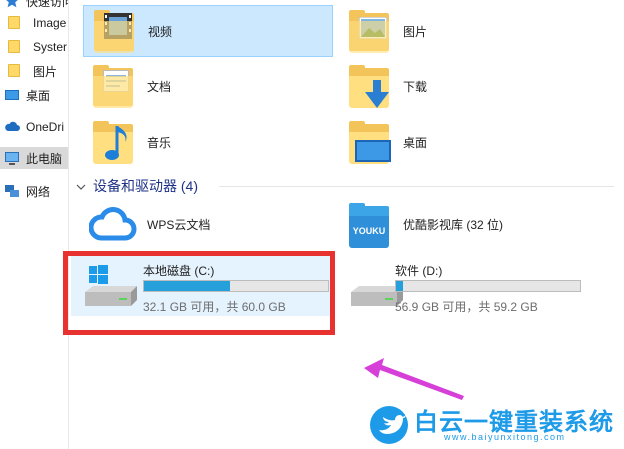 Image resolution: width=624 pixels, height=449 pixels. Describe the element at coordinates (12, 95) in the screenshot. I see `desktop-icon` at that location.